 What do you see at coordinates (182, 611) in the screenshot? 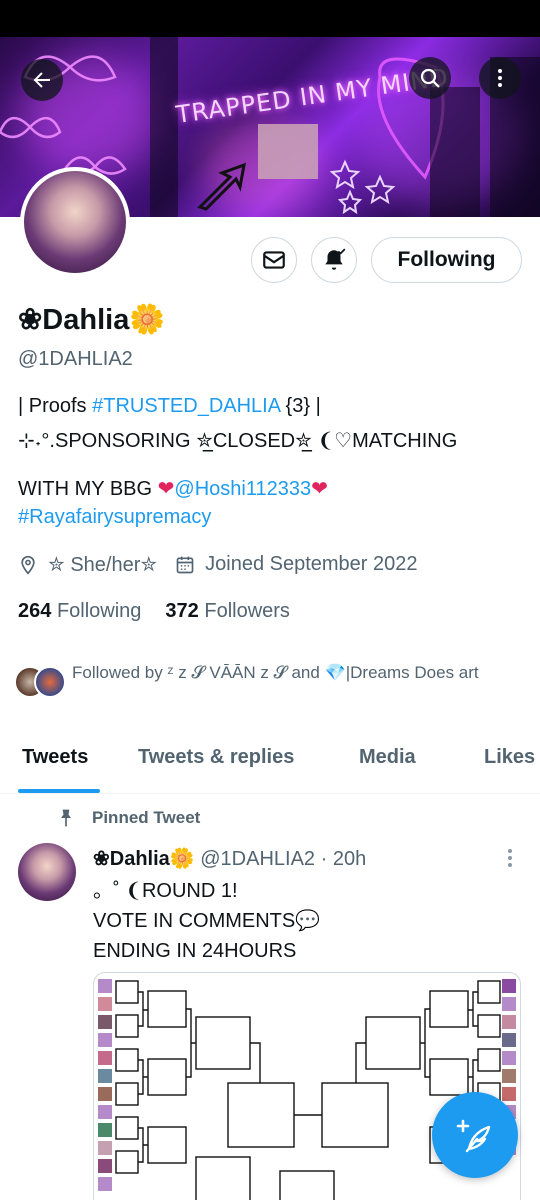
I see `followers-count: 372` at bounding box center [182, 611].